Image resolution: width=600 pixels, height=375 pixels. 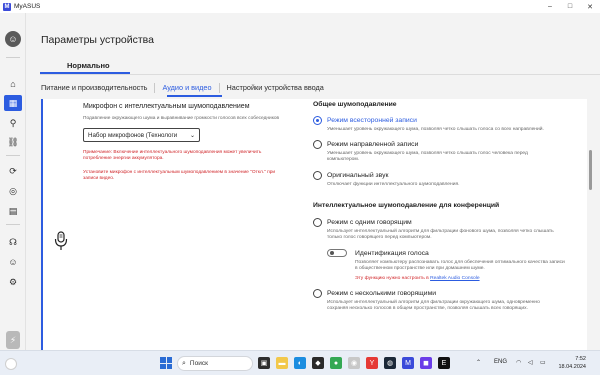 What do you see at coordinates (478, 362) in the screenshot?
I see `tray-chevron-icon: ⌃` at bounding box center [478, 362].